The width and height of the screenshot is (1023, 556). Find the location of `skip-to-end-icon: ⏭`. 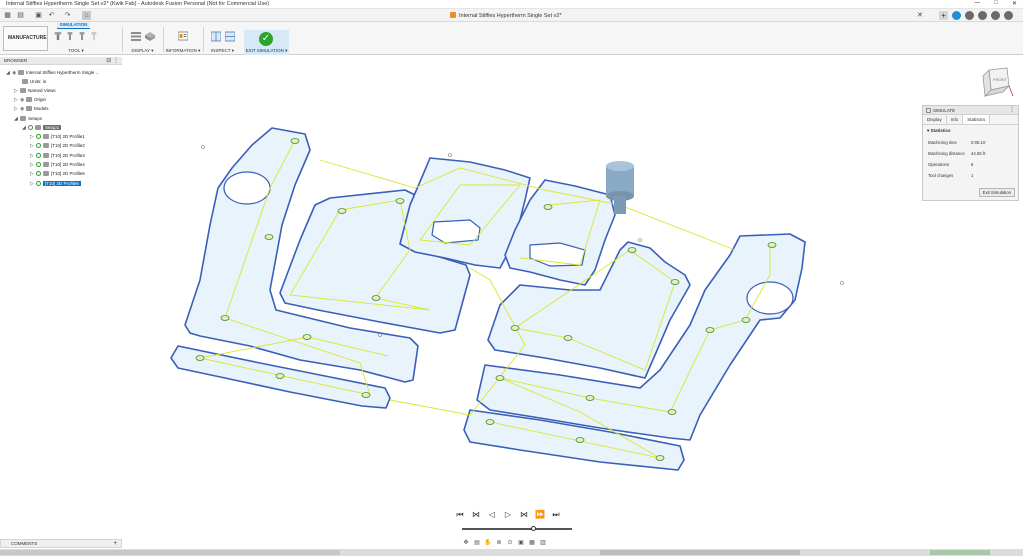

skip-to-end-icon: ⏭ is located at coordinates (556, 515).